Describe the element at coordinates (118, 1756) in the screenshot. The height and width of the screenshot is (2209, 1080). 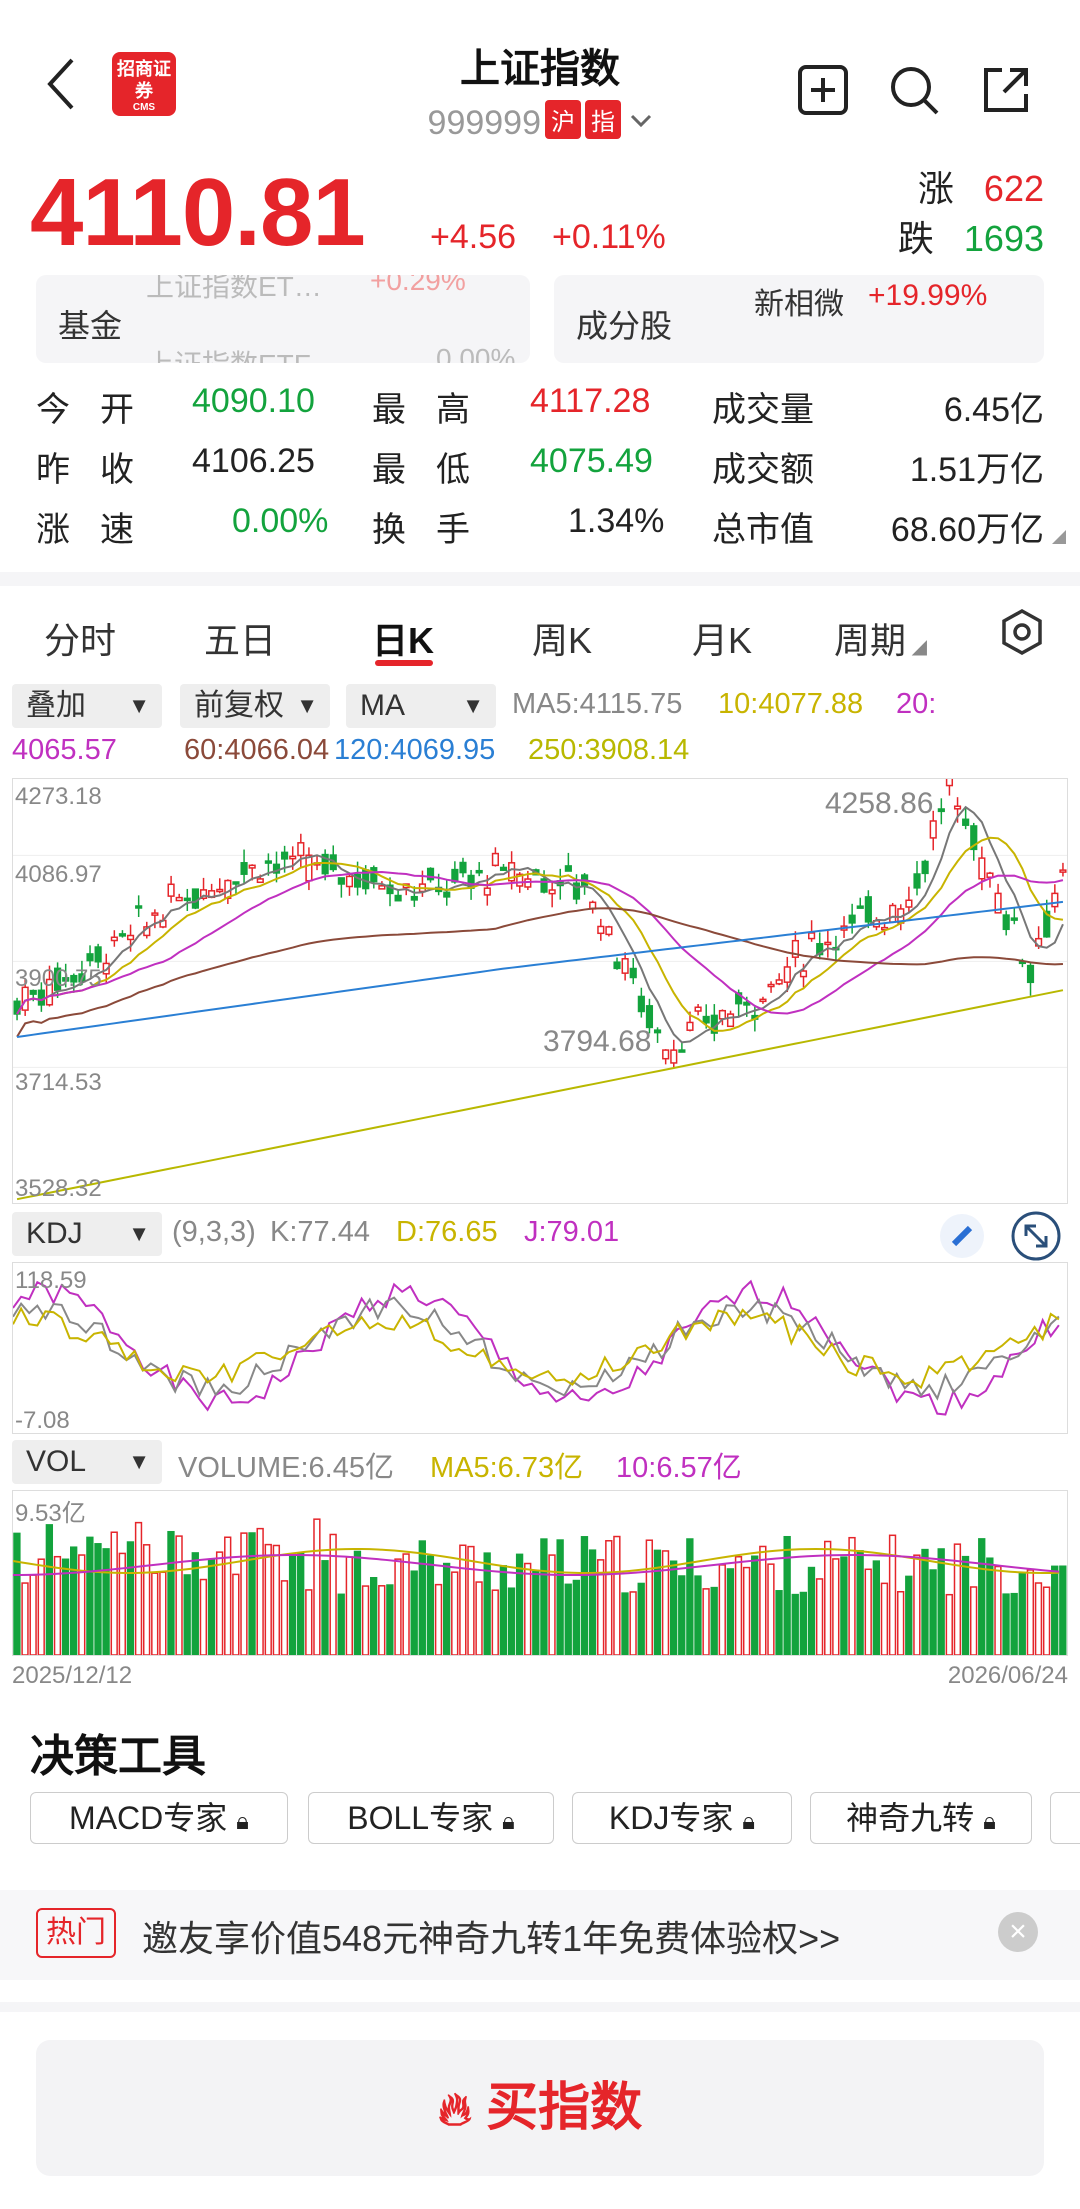
I see `tools-title: 决策工具` at that location.